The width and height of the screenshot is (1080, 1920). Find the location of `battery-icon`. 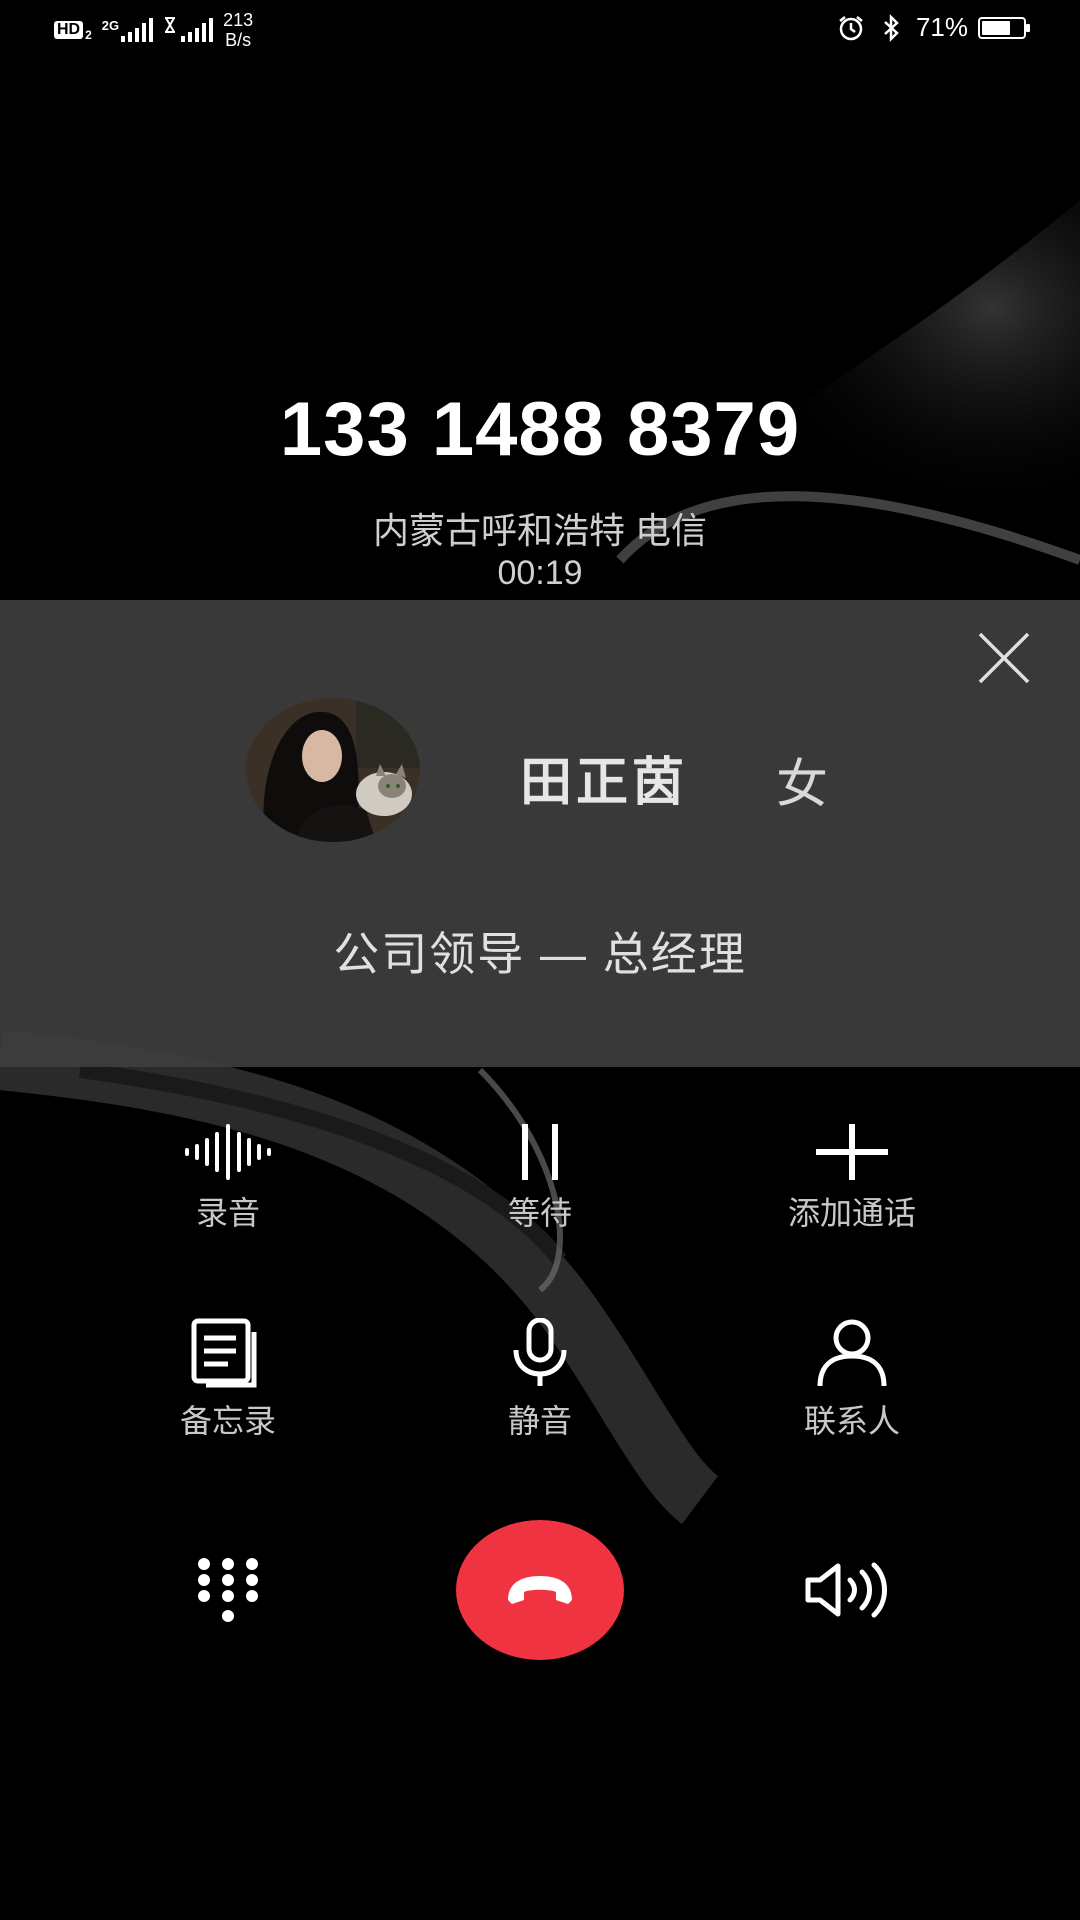

battery-icon is located at coordinates (1004, 27).